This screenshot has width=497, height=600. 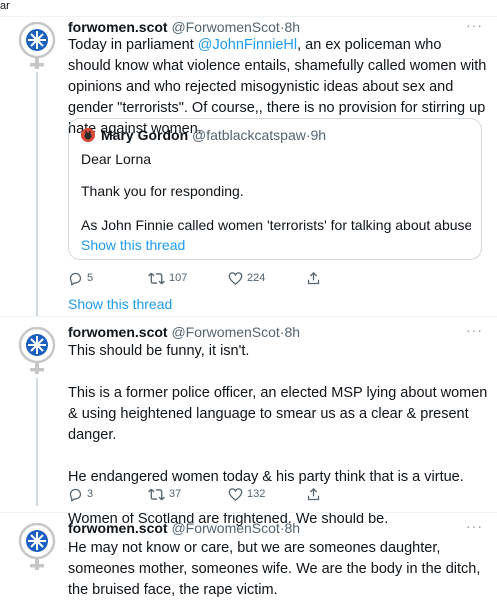 I want to click on quoted-header: Mary Gordon @fatblackcatspaw·9h, so click(x=213, y=135).